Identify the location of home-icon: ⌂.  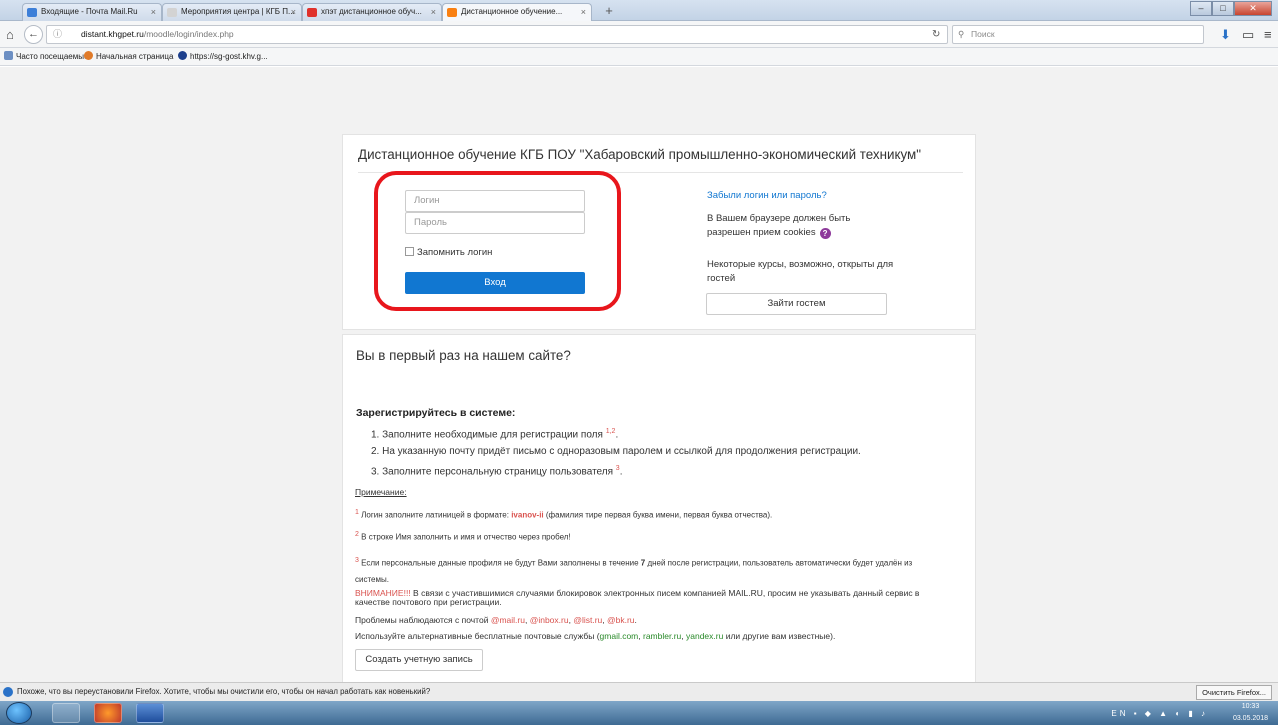
(10, 34).